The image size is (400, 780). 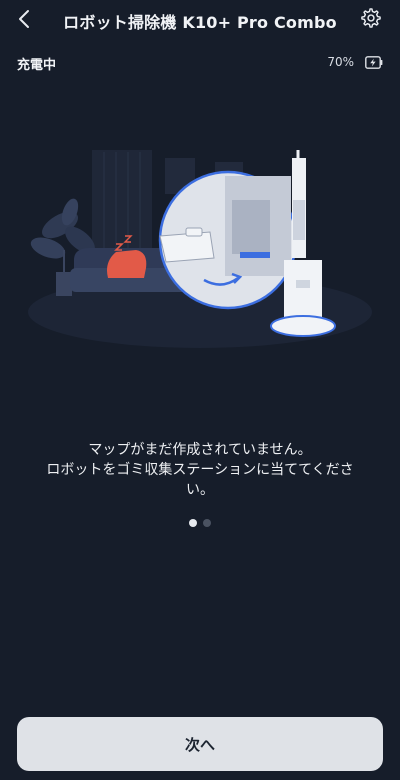 What do you see at coordinates (200, 519) in the screenshot?
I see `page-indicator` at bounding box center [200, 519].